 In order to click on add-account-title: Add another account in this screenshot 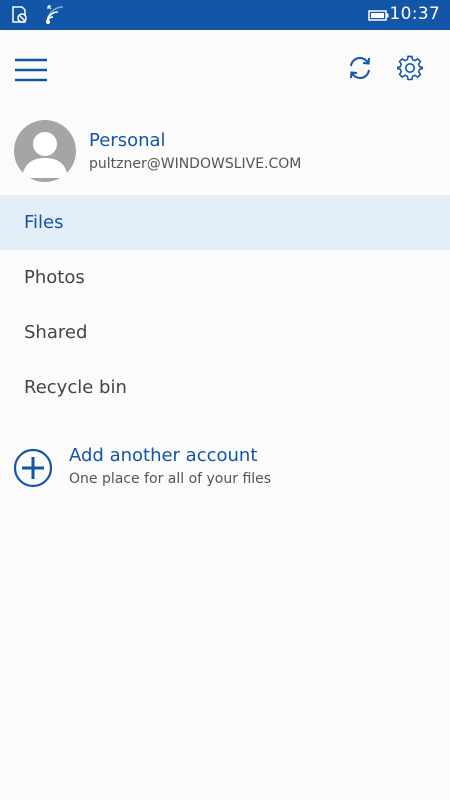, I will do `click(163, 455)`.